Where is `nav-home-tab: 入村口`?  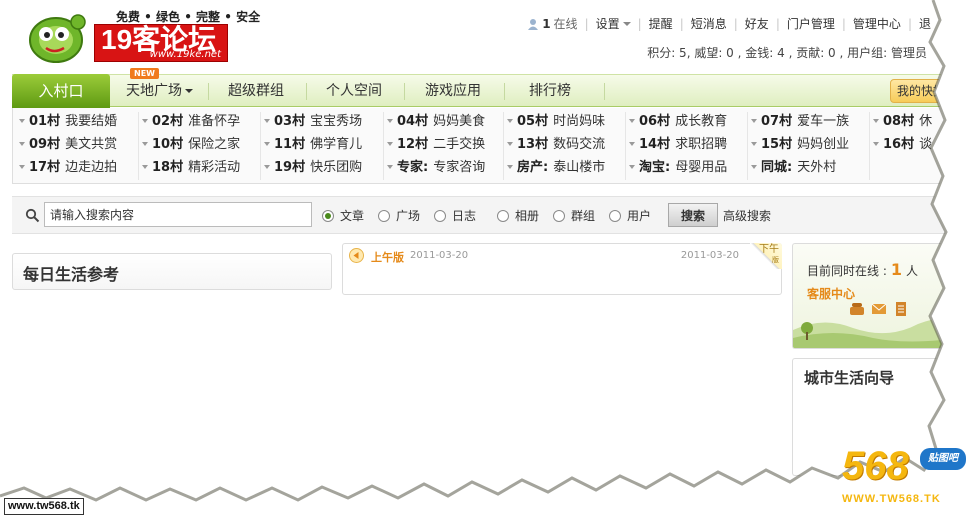 nav-home-tab: 入村口 is located at coordinates (61, 91).